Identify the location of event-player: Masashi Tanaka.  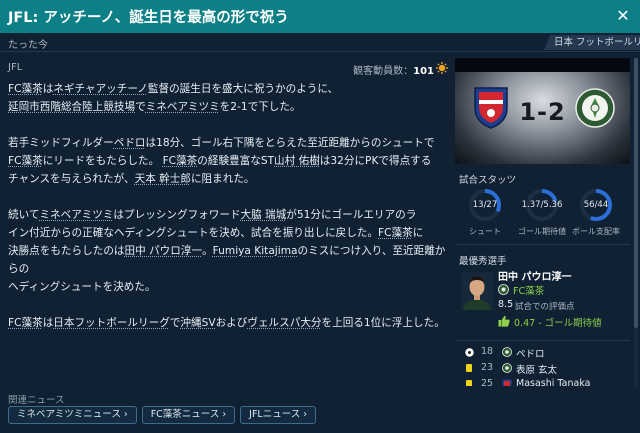
(553, 382).